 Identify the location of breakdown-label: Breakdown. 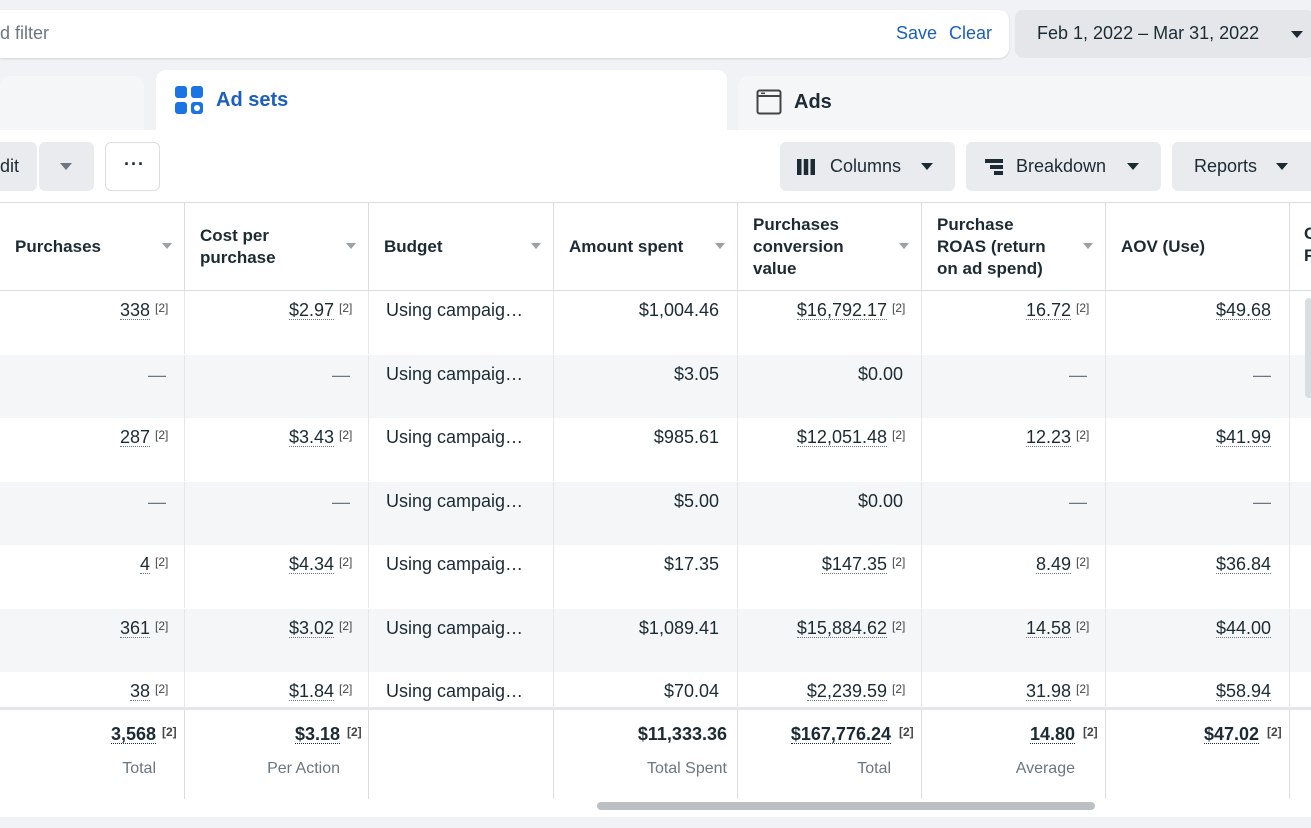
(1061, 166).